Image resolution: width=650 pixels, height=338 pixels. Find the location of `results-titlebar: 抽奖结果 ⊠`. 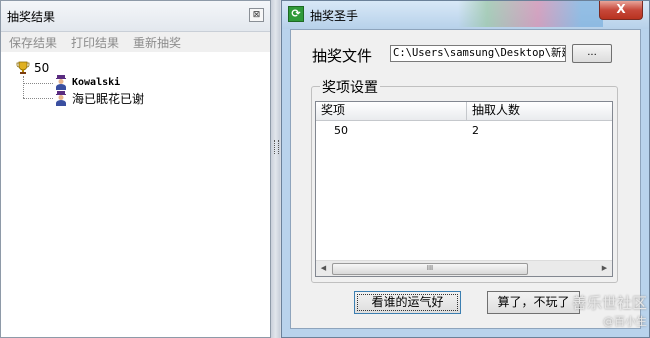

results-titlebar: 抽奖结果 ⊠ is located at coordinates (135, 16).